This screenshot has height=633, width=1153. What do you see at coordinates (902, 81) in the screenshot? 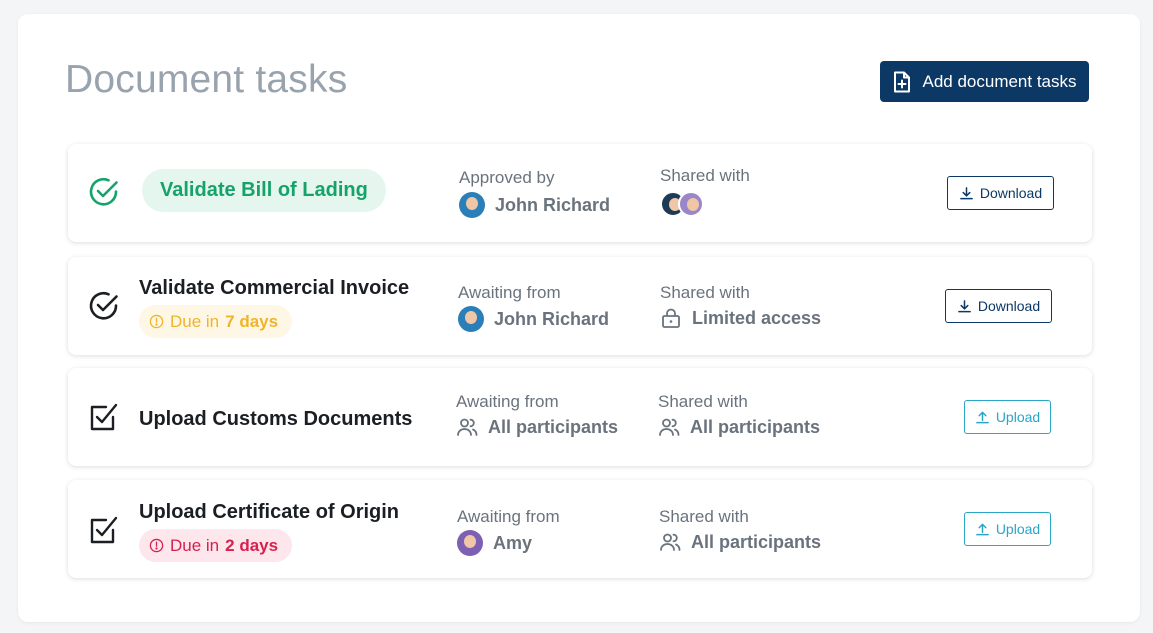
I see `file-plus-icon` at bounding box center [902, 81].